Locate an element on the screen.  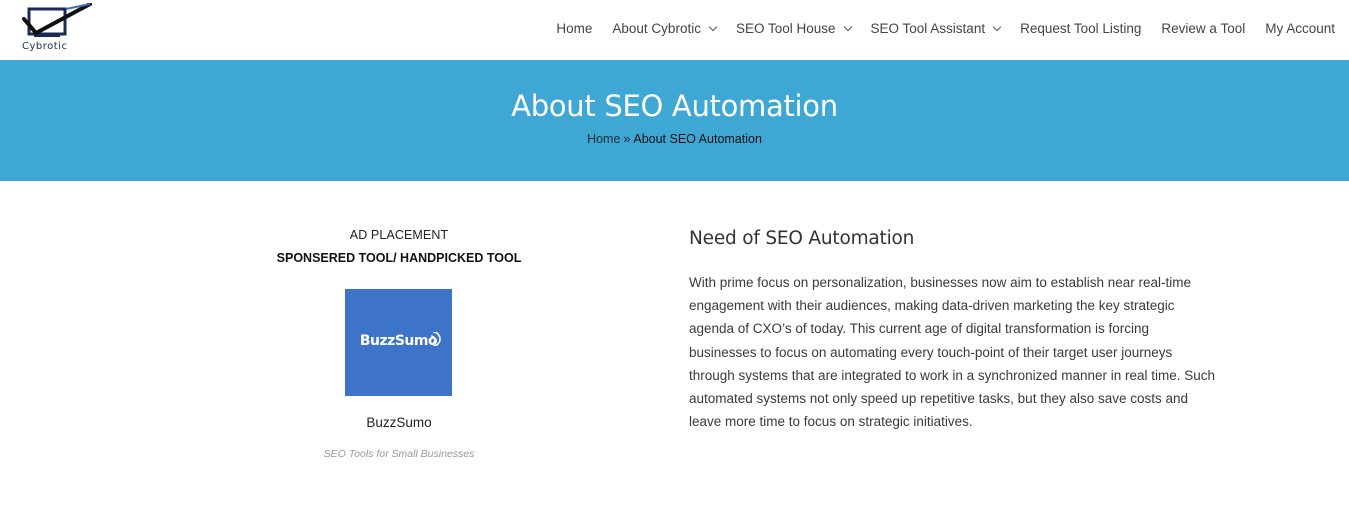
breadcrumb: Home» About SEO Automation is located at coordinates (674, 139).